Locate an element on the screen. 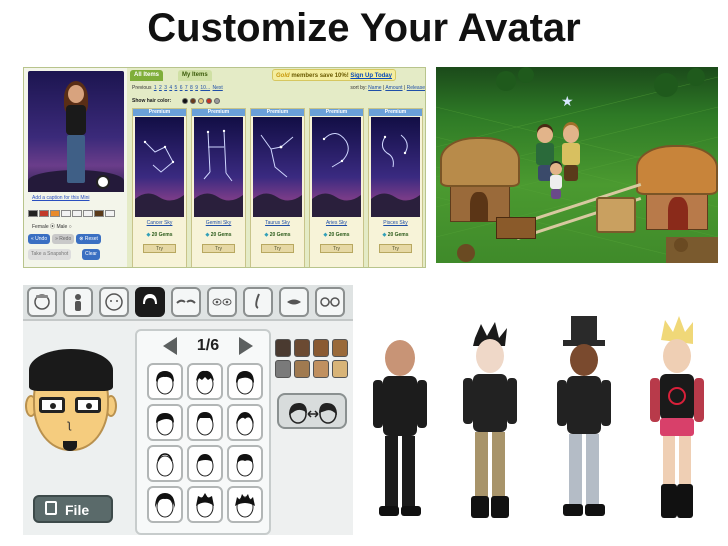 The image size is (728, 546). signup-link: Sign Up Today is located at coordinates (371, 76).